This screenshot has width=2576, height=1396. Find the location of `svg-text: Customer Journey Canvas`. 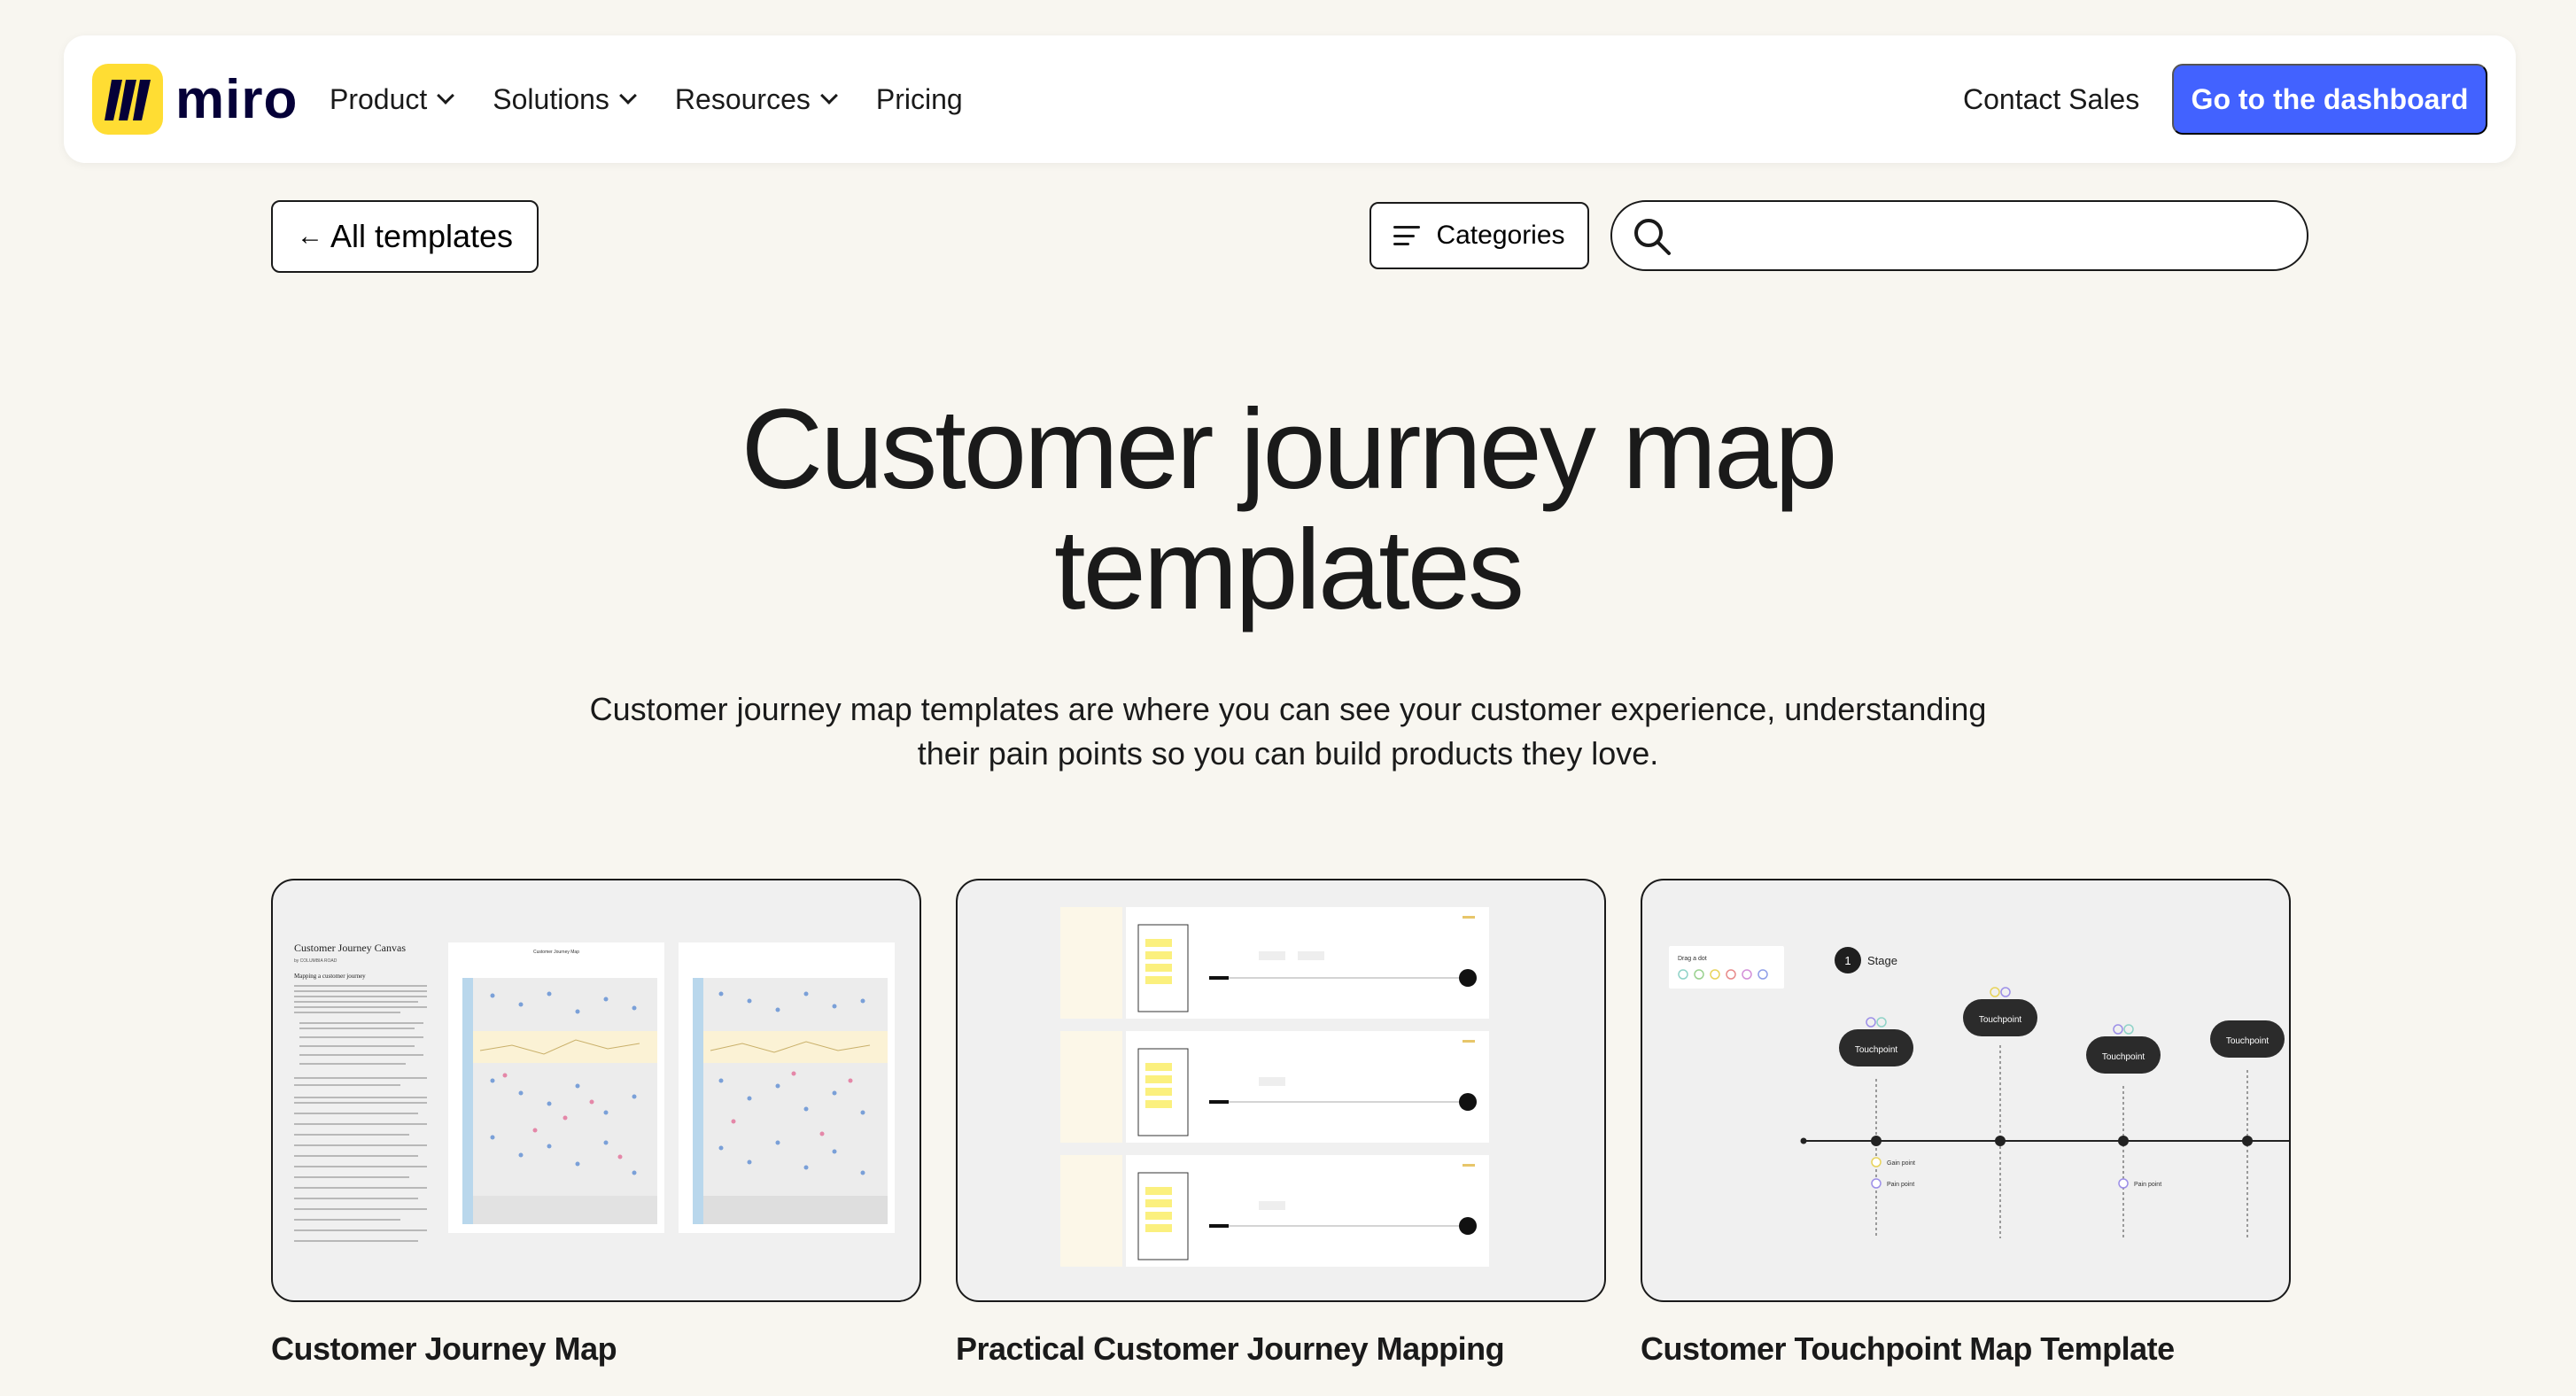

svg-text: Customer Journey Canvas is located at coordinates (350, 948).